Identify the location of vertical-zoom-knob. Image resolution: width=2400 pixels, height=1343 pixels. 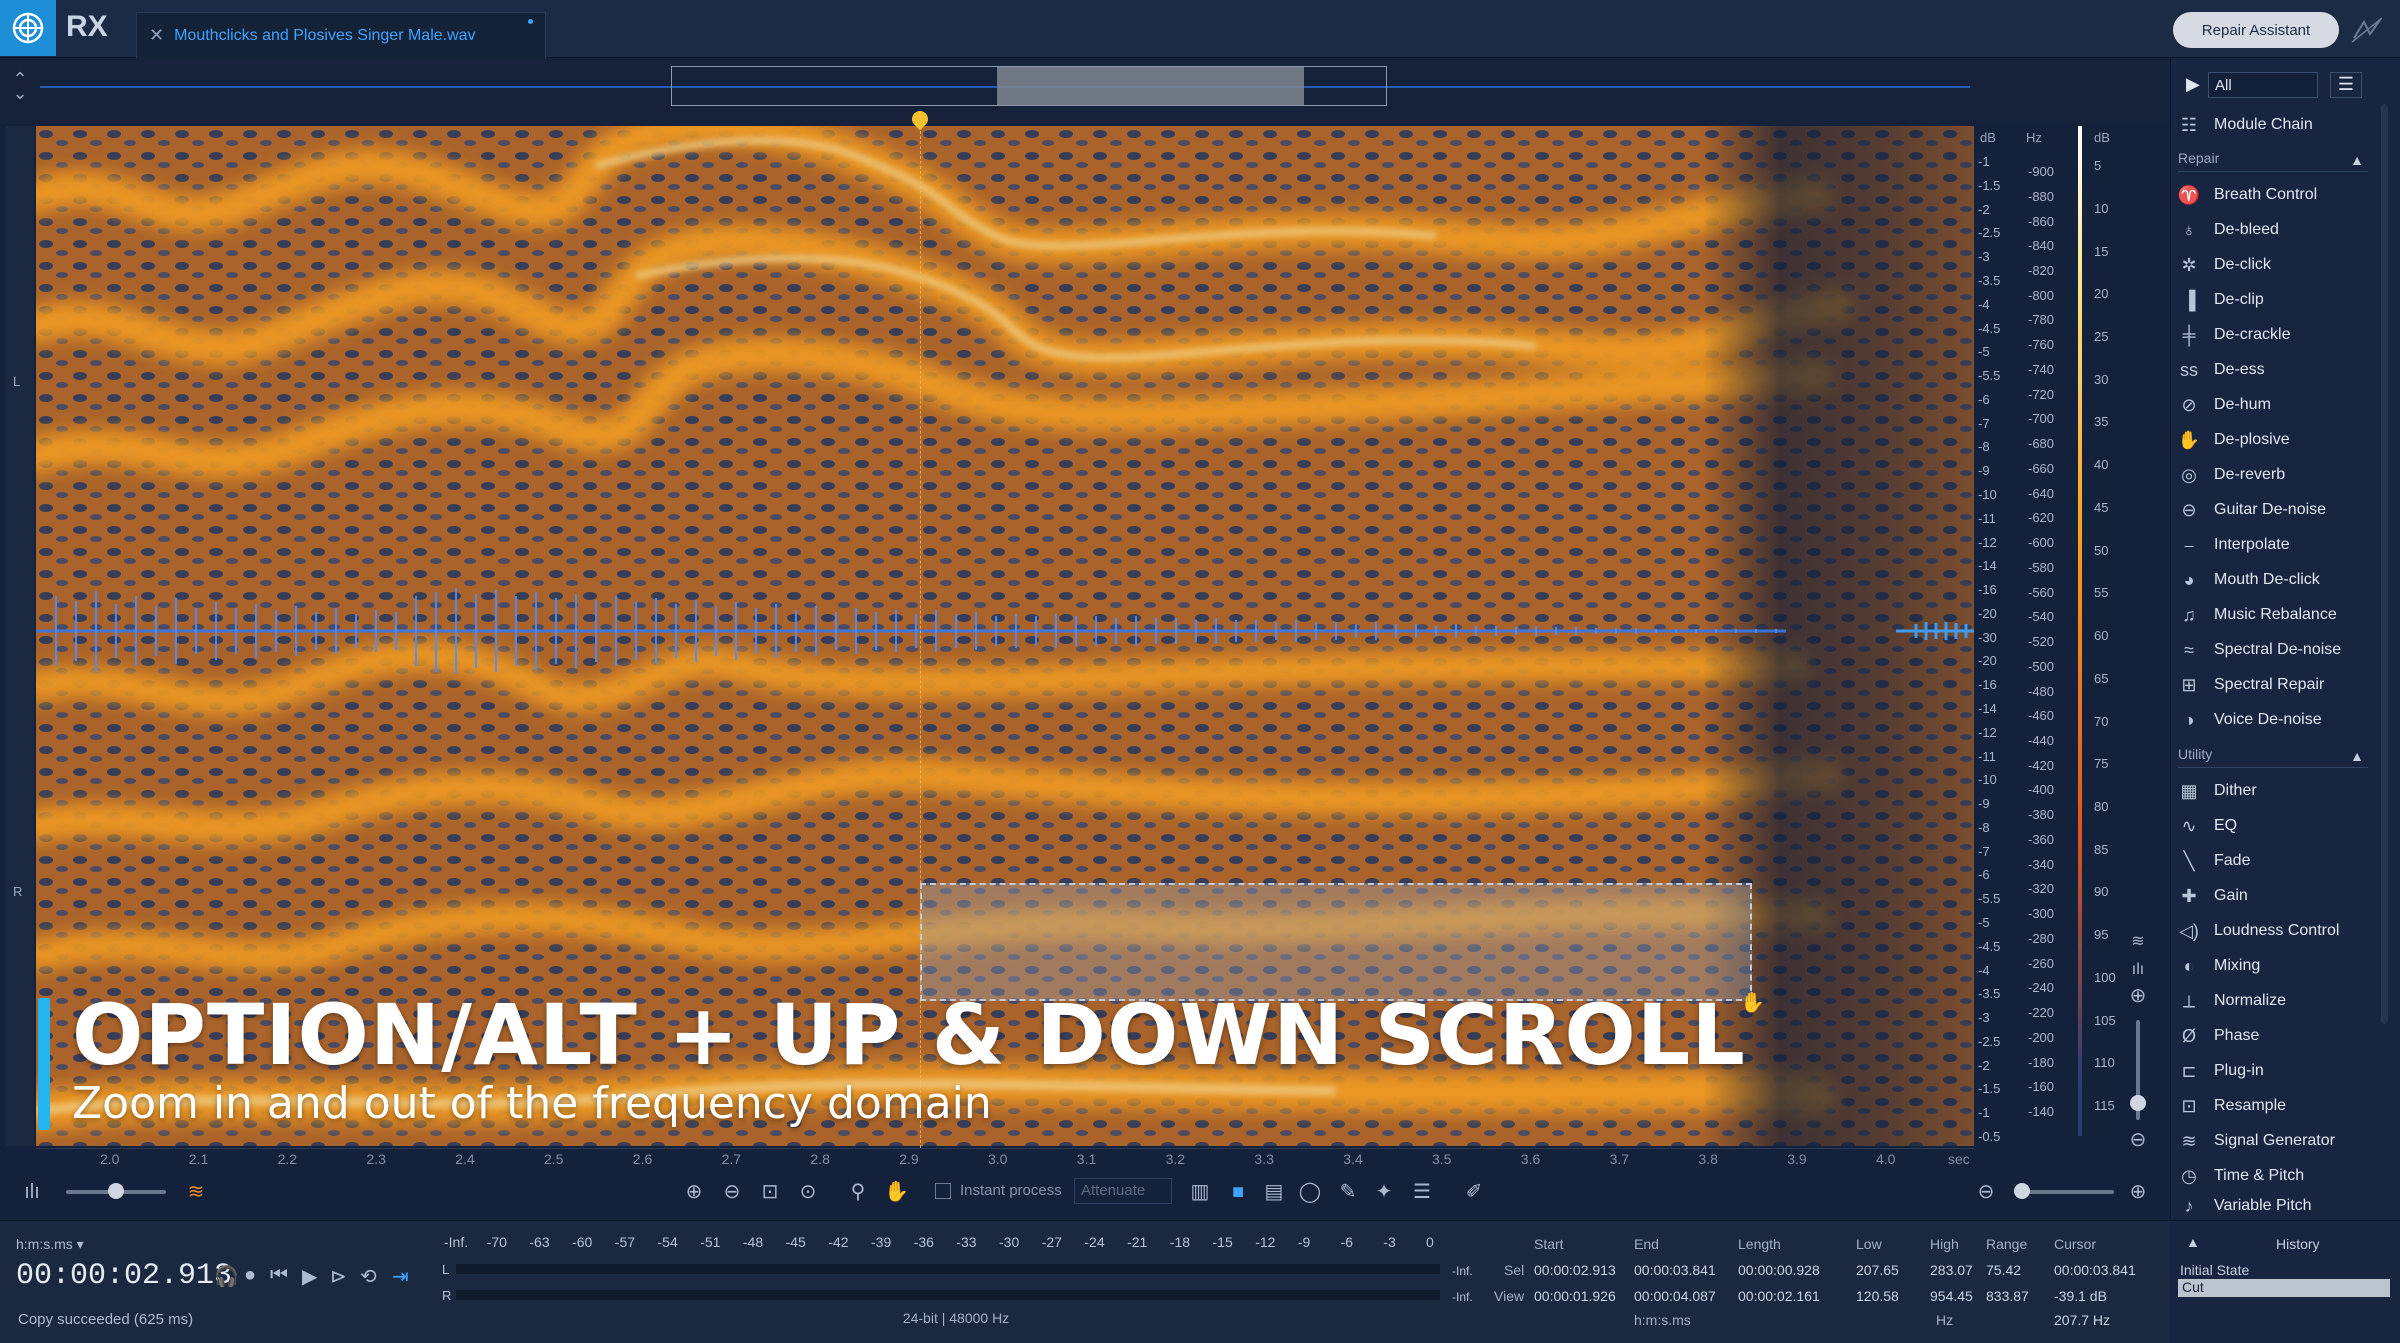
(2138, 1103).